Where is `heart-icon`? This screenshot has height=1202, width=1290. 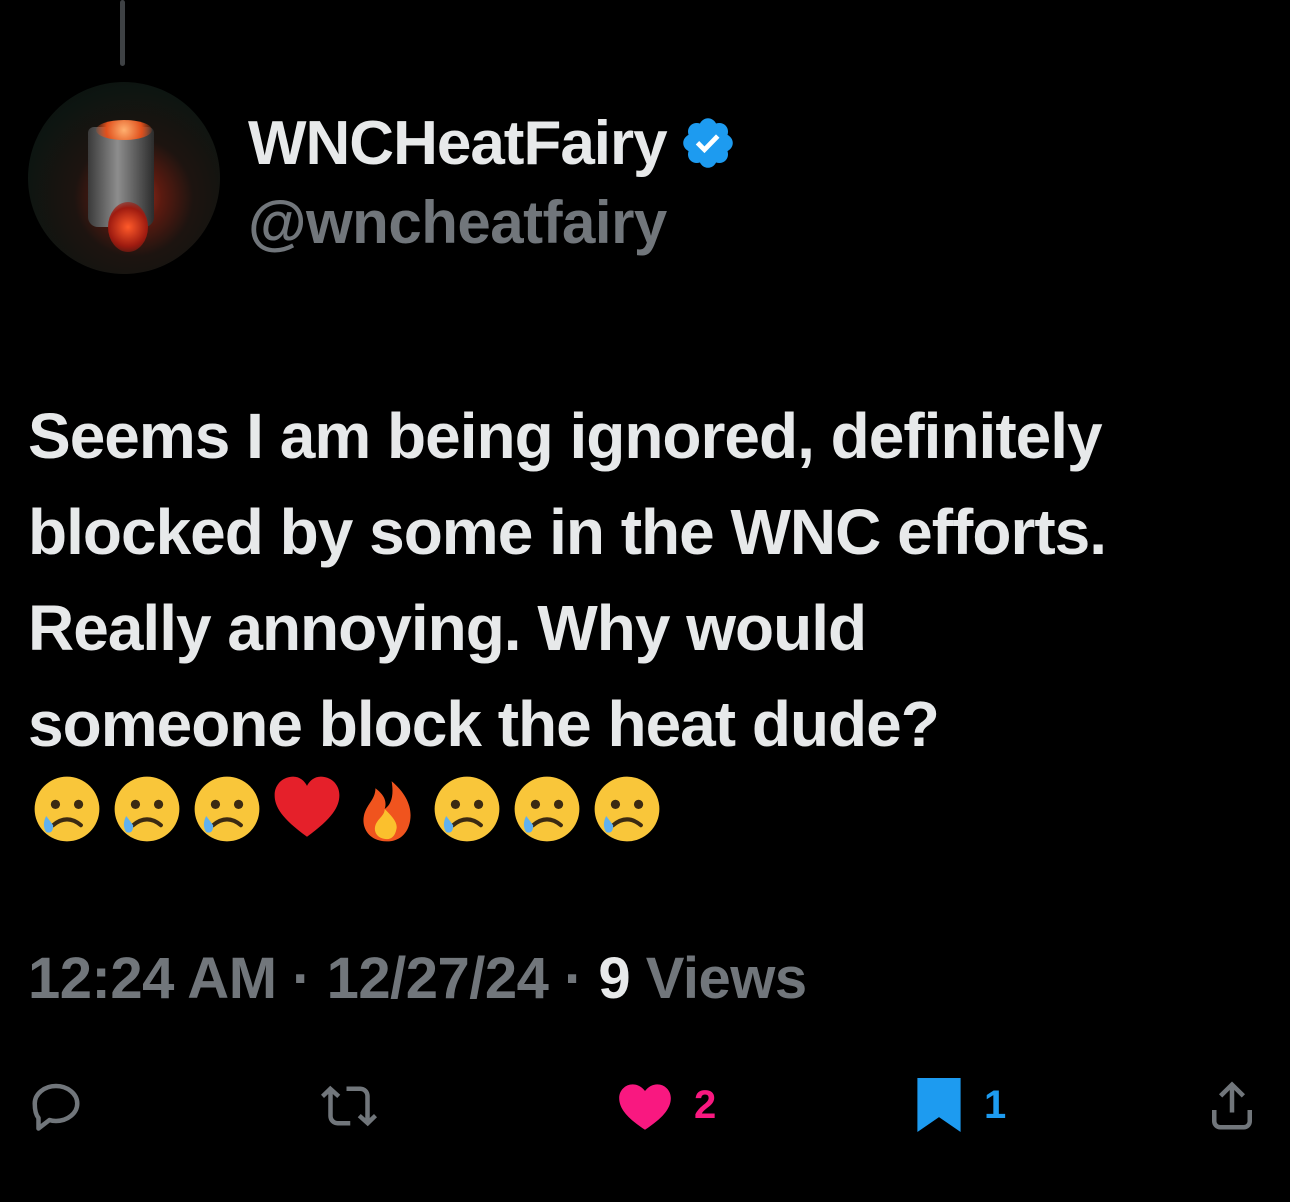
heart-icon is located at coordinates (645, 1107).